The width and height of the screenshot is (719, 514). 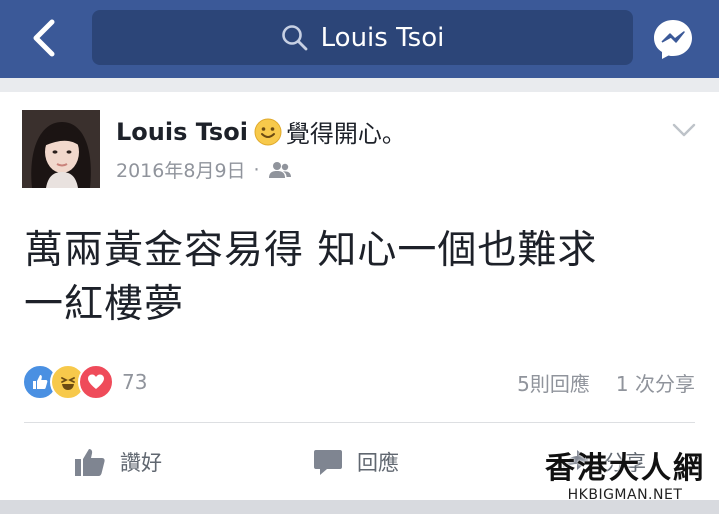 What do you see at coordinates (345, 134) in the screenshot?
I see `feeling-text: 覺得開心。` at bounding box center [345, 134].